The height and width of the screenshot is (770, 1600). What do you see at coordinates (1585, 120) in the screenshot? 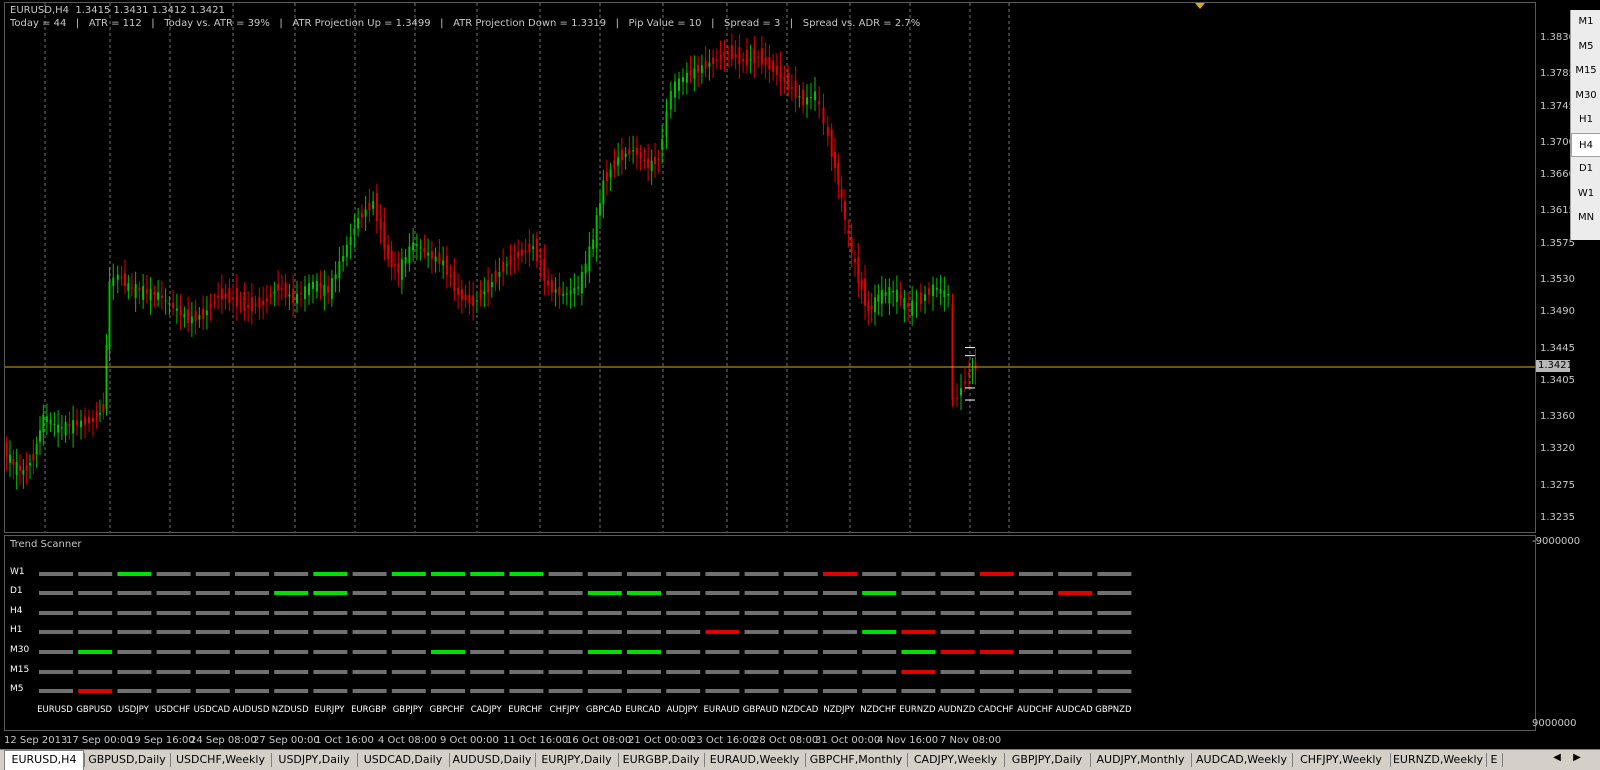
I see `timeframe-button-h1: H1` at bounding box center [1585, 120].